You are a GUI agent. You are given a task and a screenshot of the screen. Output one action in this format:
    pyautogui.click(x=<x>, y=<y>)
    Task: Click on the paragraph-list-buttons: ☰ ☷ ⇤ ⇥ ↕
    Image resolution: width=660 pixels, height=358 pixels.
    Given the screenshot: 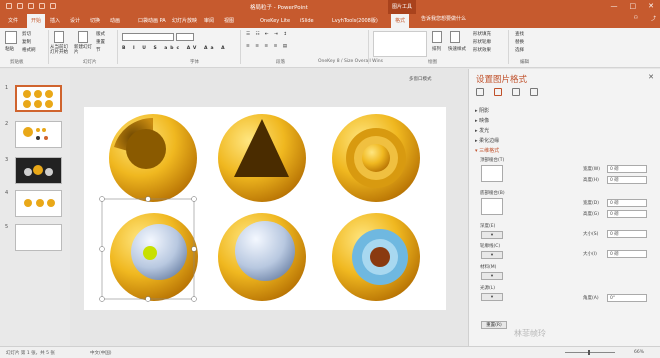 What is the action you would take?
    pyautogui.click(x=267, y=34)
    